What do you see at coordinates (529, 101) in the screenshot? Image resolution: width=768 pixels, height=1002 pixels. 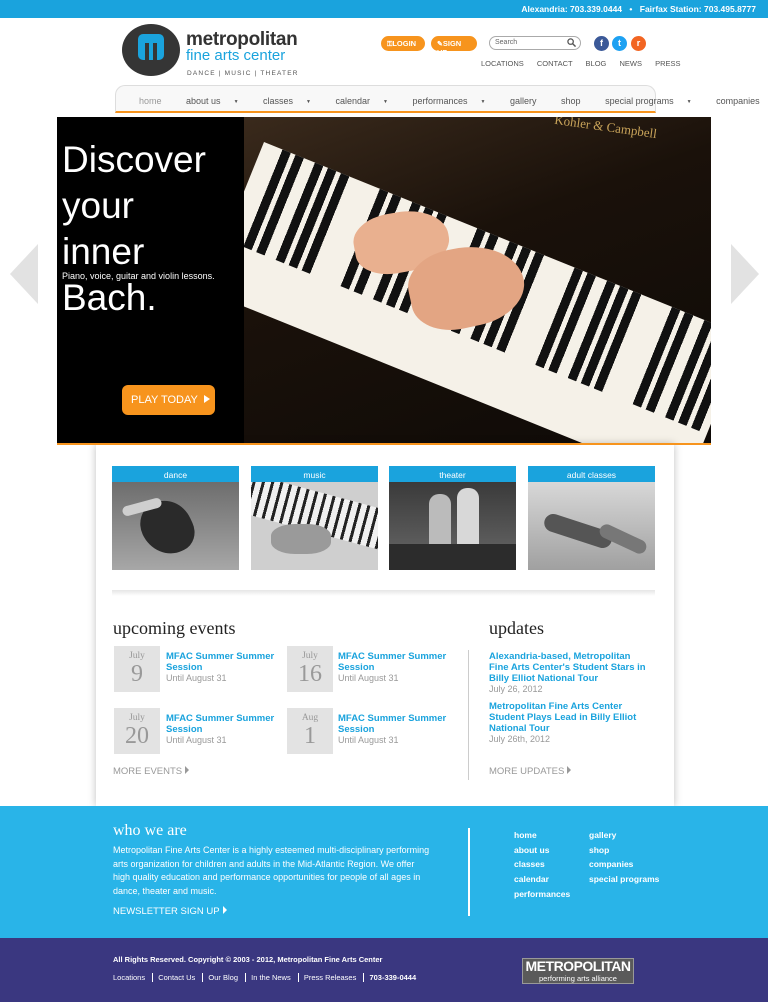 I see `nav-item-gallery: gallery` at bounding box center [529, 101].